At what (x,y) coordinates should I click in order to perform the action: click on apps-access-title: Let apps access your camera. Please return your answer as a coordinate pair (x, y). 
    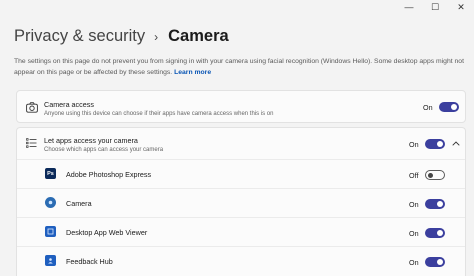
    Looking at the image, I should click on (91, 140).